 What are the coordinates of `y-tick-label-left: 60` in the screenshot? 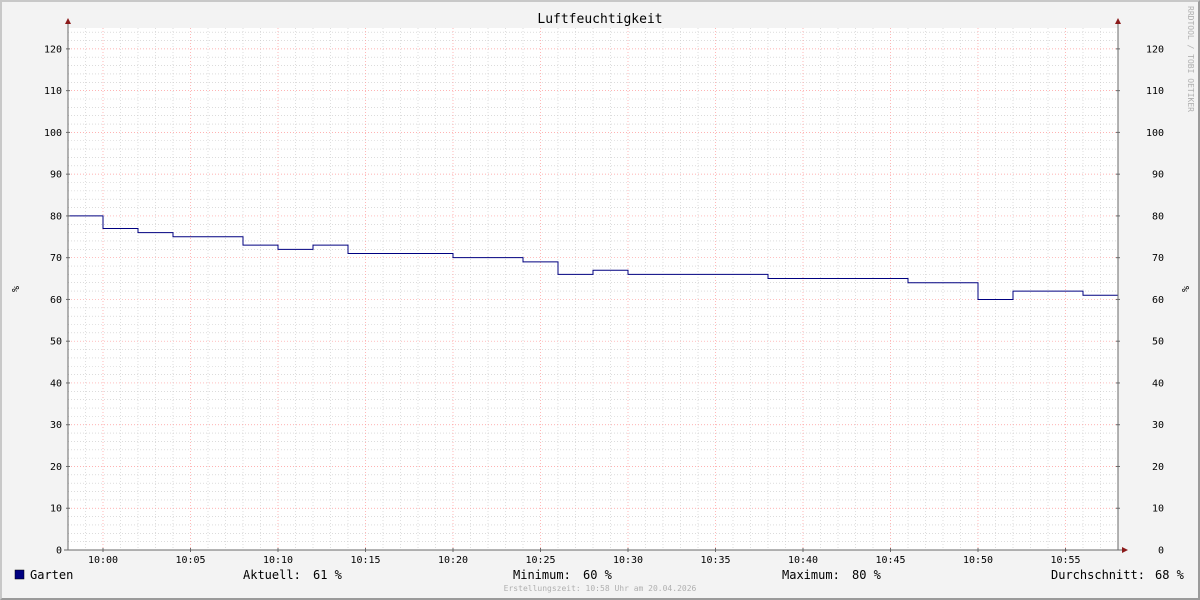 It's located at (56, 300).